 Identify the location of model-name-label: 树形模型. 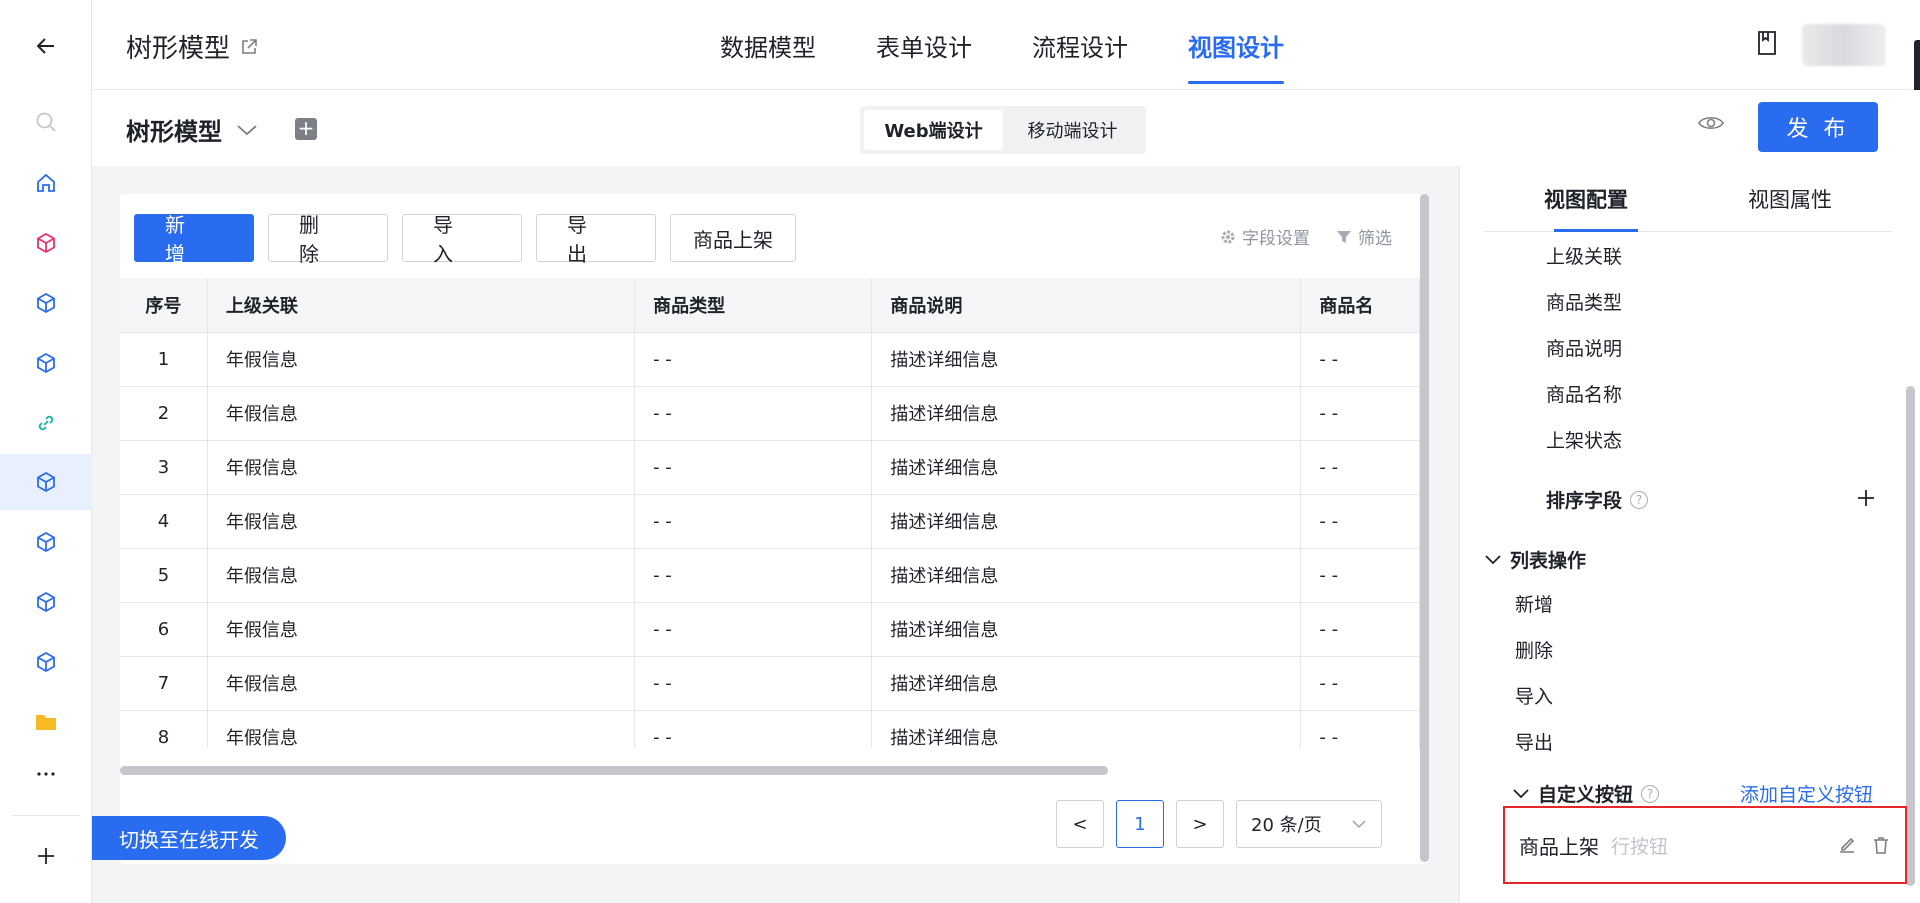
(174, 132).